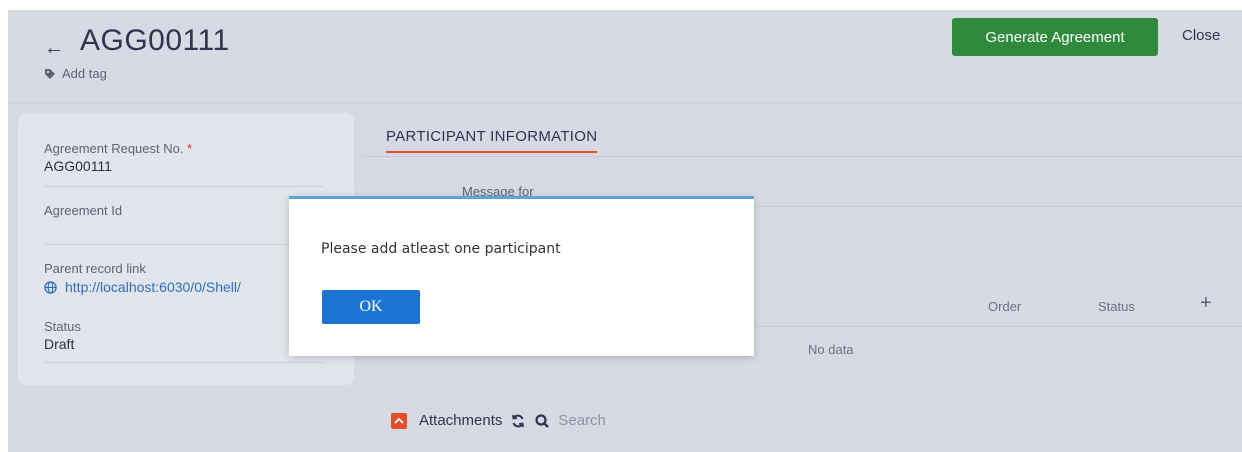 This screenshot has height=452, width=1242. What do you see at coordinates (521, 276) in the screenshot?
I see `alert-dialog: Please add atleast one participant OK` at bounding box center [521, 276].